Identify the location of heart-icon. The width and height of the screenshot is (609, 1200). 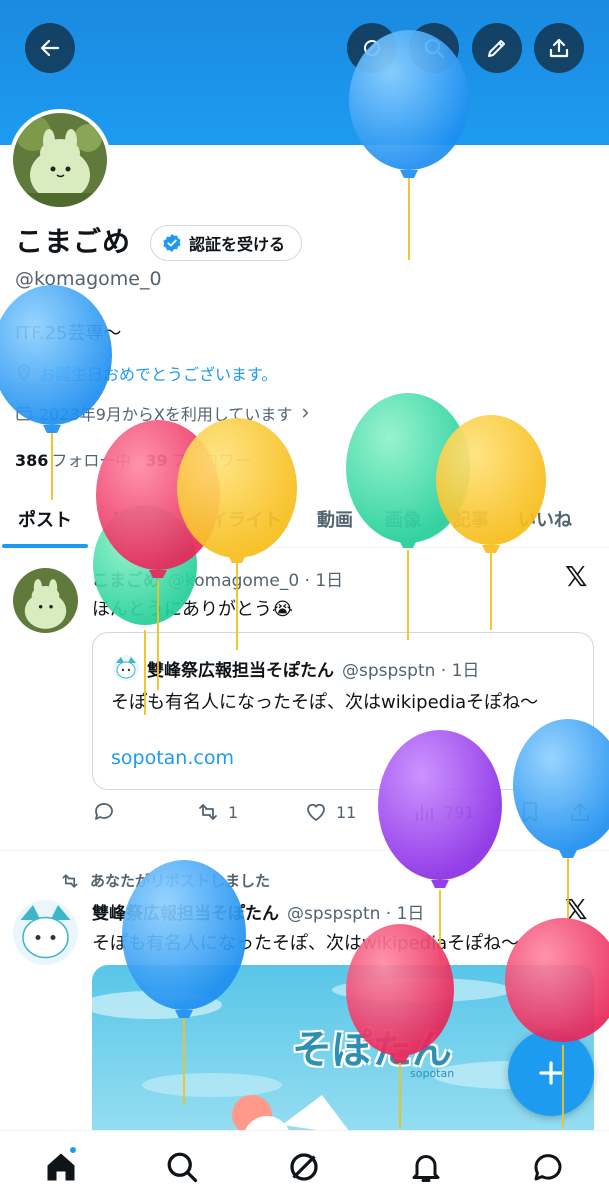
(316, 812).